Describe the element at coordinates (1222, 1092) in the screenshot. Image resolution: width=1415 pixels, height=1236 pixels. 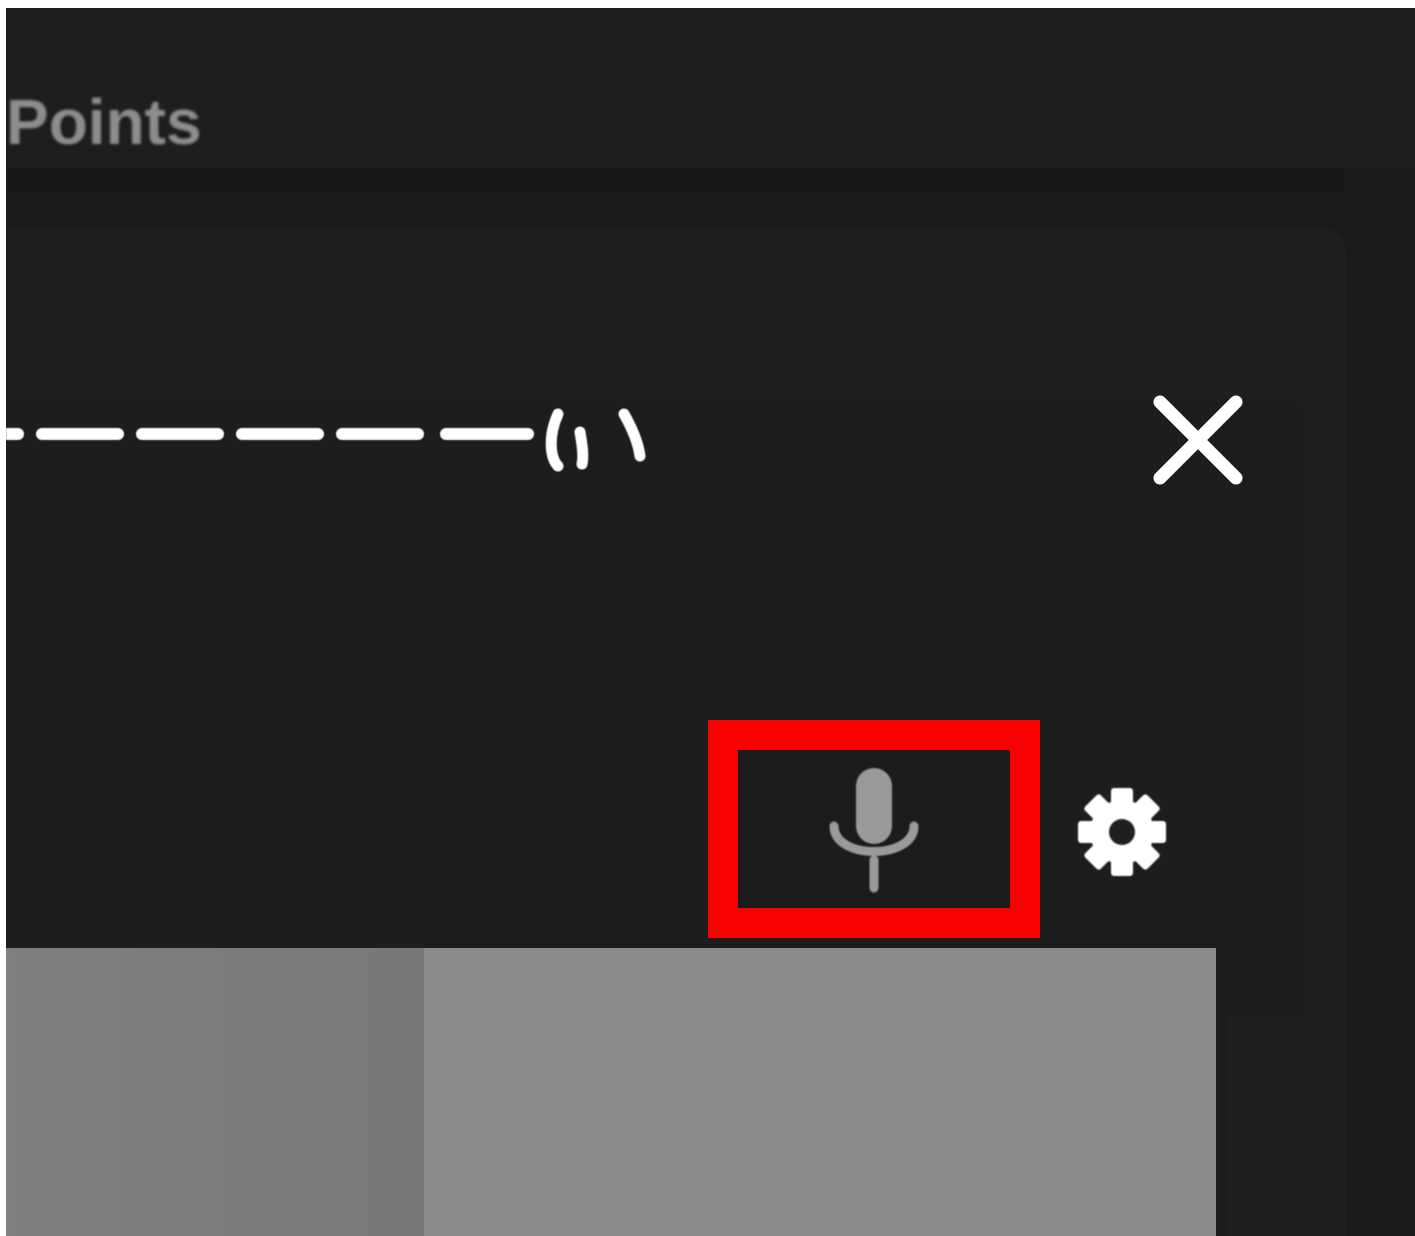
I see `preview-edge` at that location.